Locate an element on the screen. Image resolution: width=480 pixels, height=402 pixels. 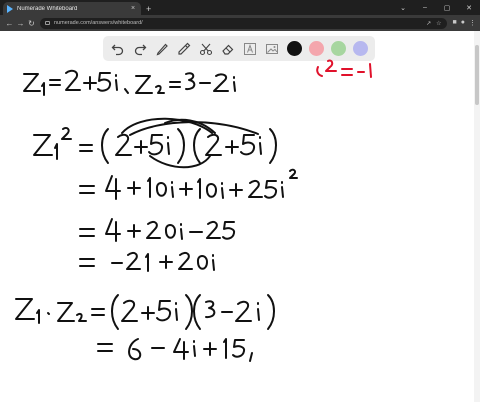
profile-icon: ● is located at coordinates (463, 23).